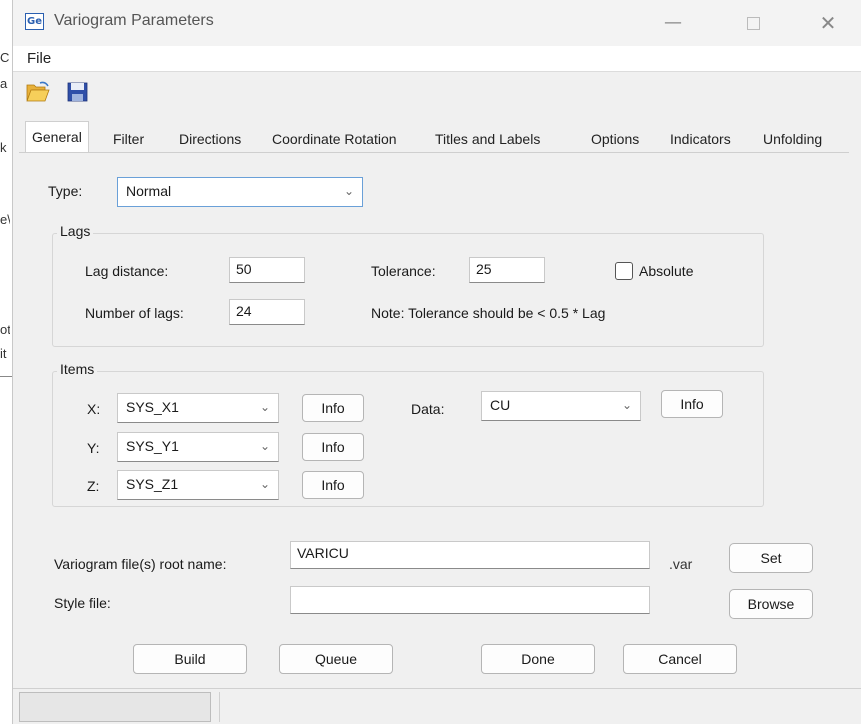 This screenshot has width=861, height=724. Describe the element at coordinates (149, 191) in the screenshot. I see `type-select-value: Normal` at that location.